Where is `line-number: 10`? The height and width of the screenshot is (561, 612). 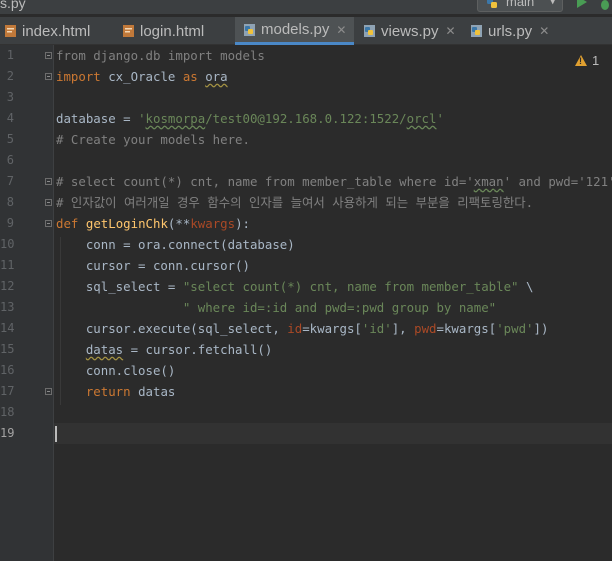
line-number: 10 is located at coordinates (7, 244).